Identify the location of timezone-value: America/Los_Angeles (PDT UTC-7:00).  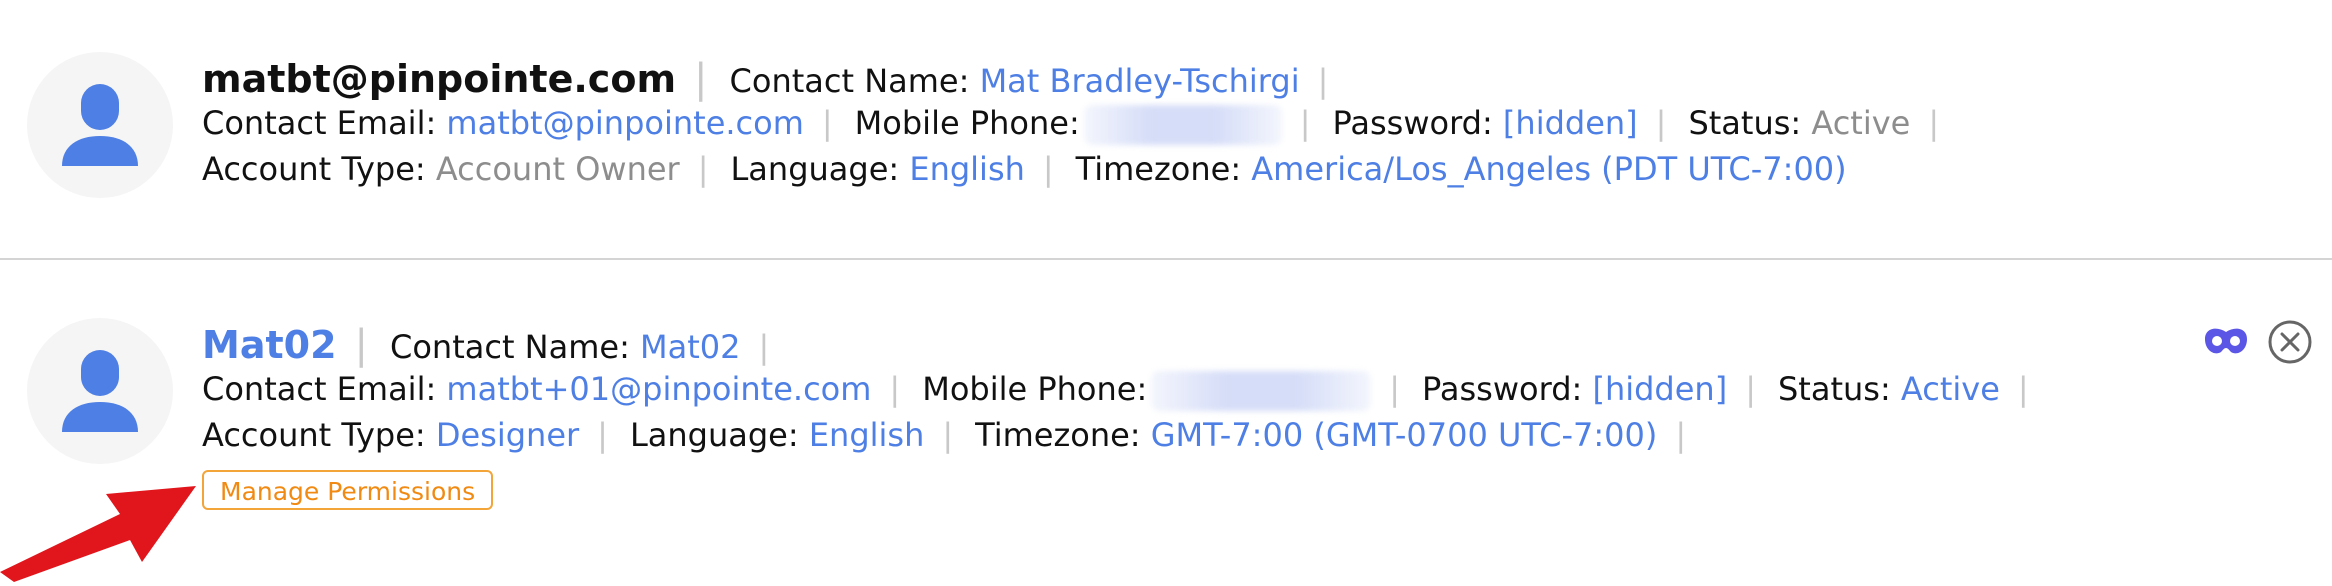
(1548, 169).